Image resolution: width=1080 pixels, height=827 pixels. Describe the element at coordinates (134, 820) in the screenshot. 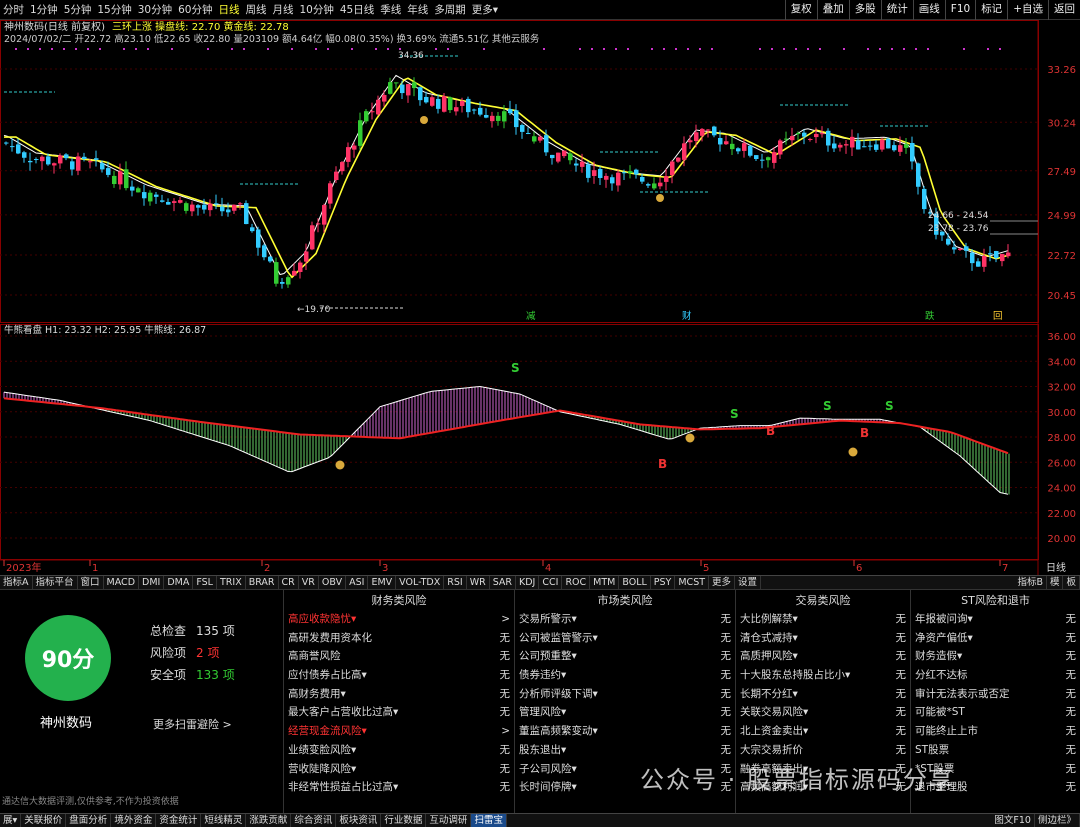

I see `bottom-tab-3: 境外资金` at that location.